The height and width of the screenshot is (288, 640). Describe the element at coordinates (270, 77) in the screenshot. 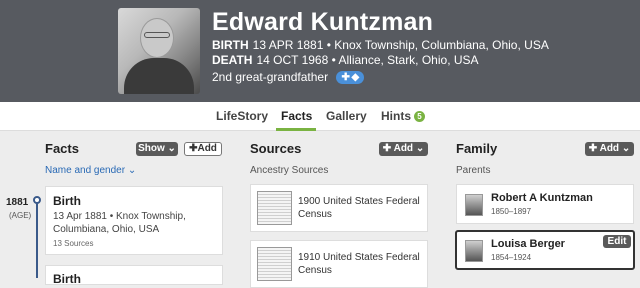

I see `relationship-text: 2nd great-grandfather` at that location.